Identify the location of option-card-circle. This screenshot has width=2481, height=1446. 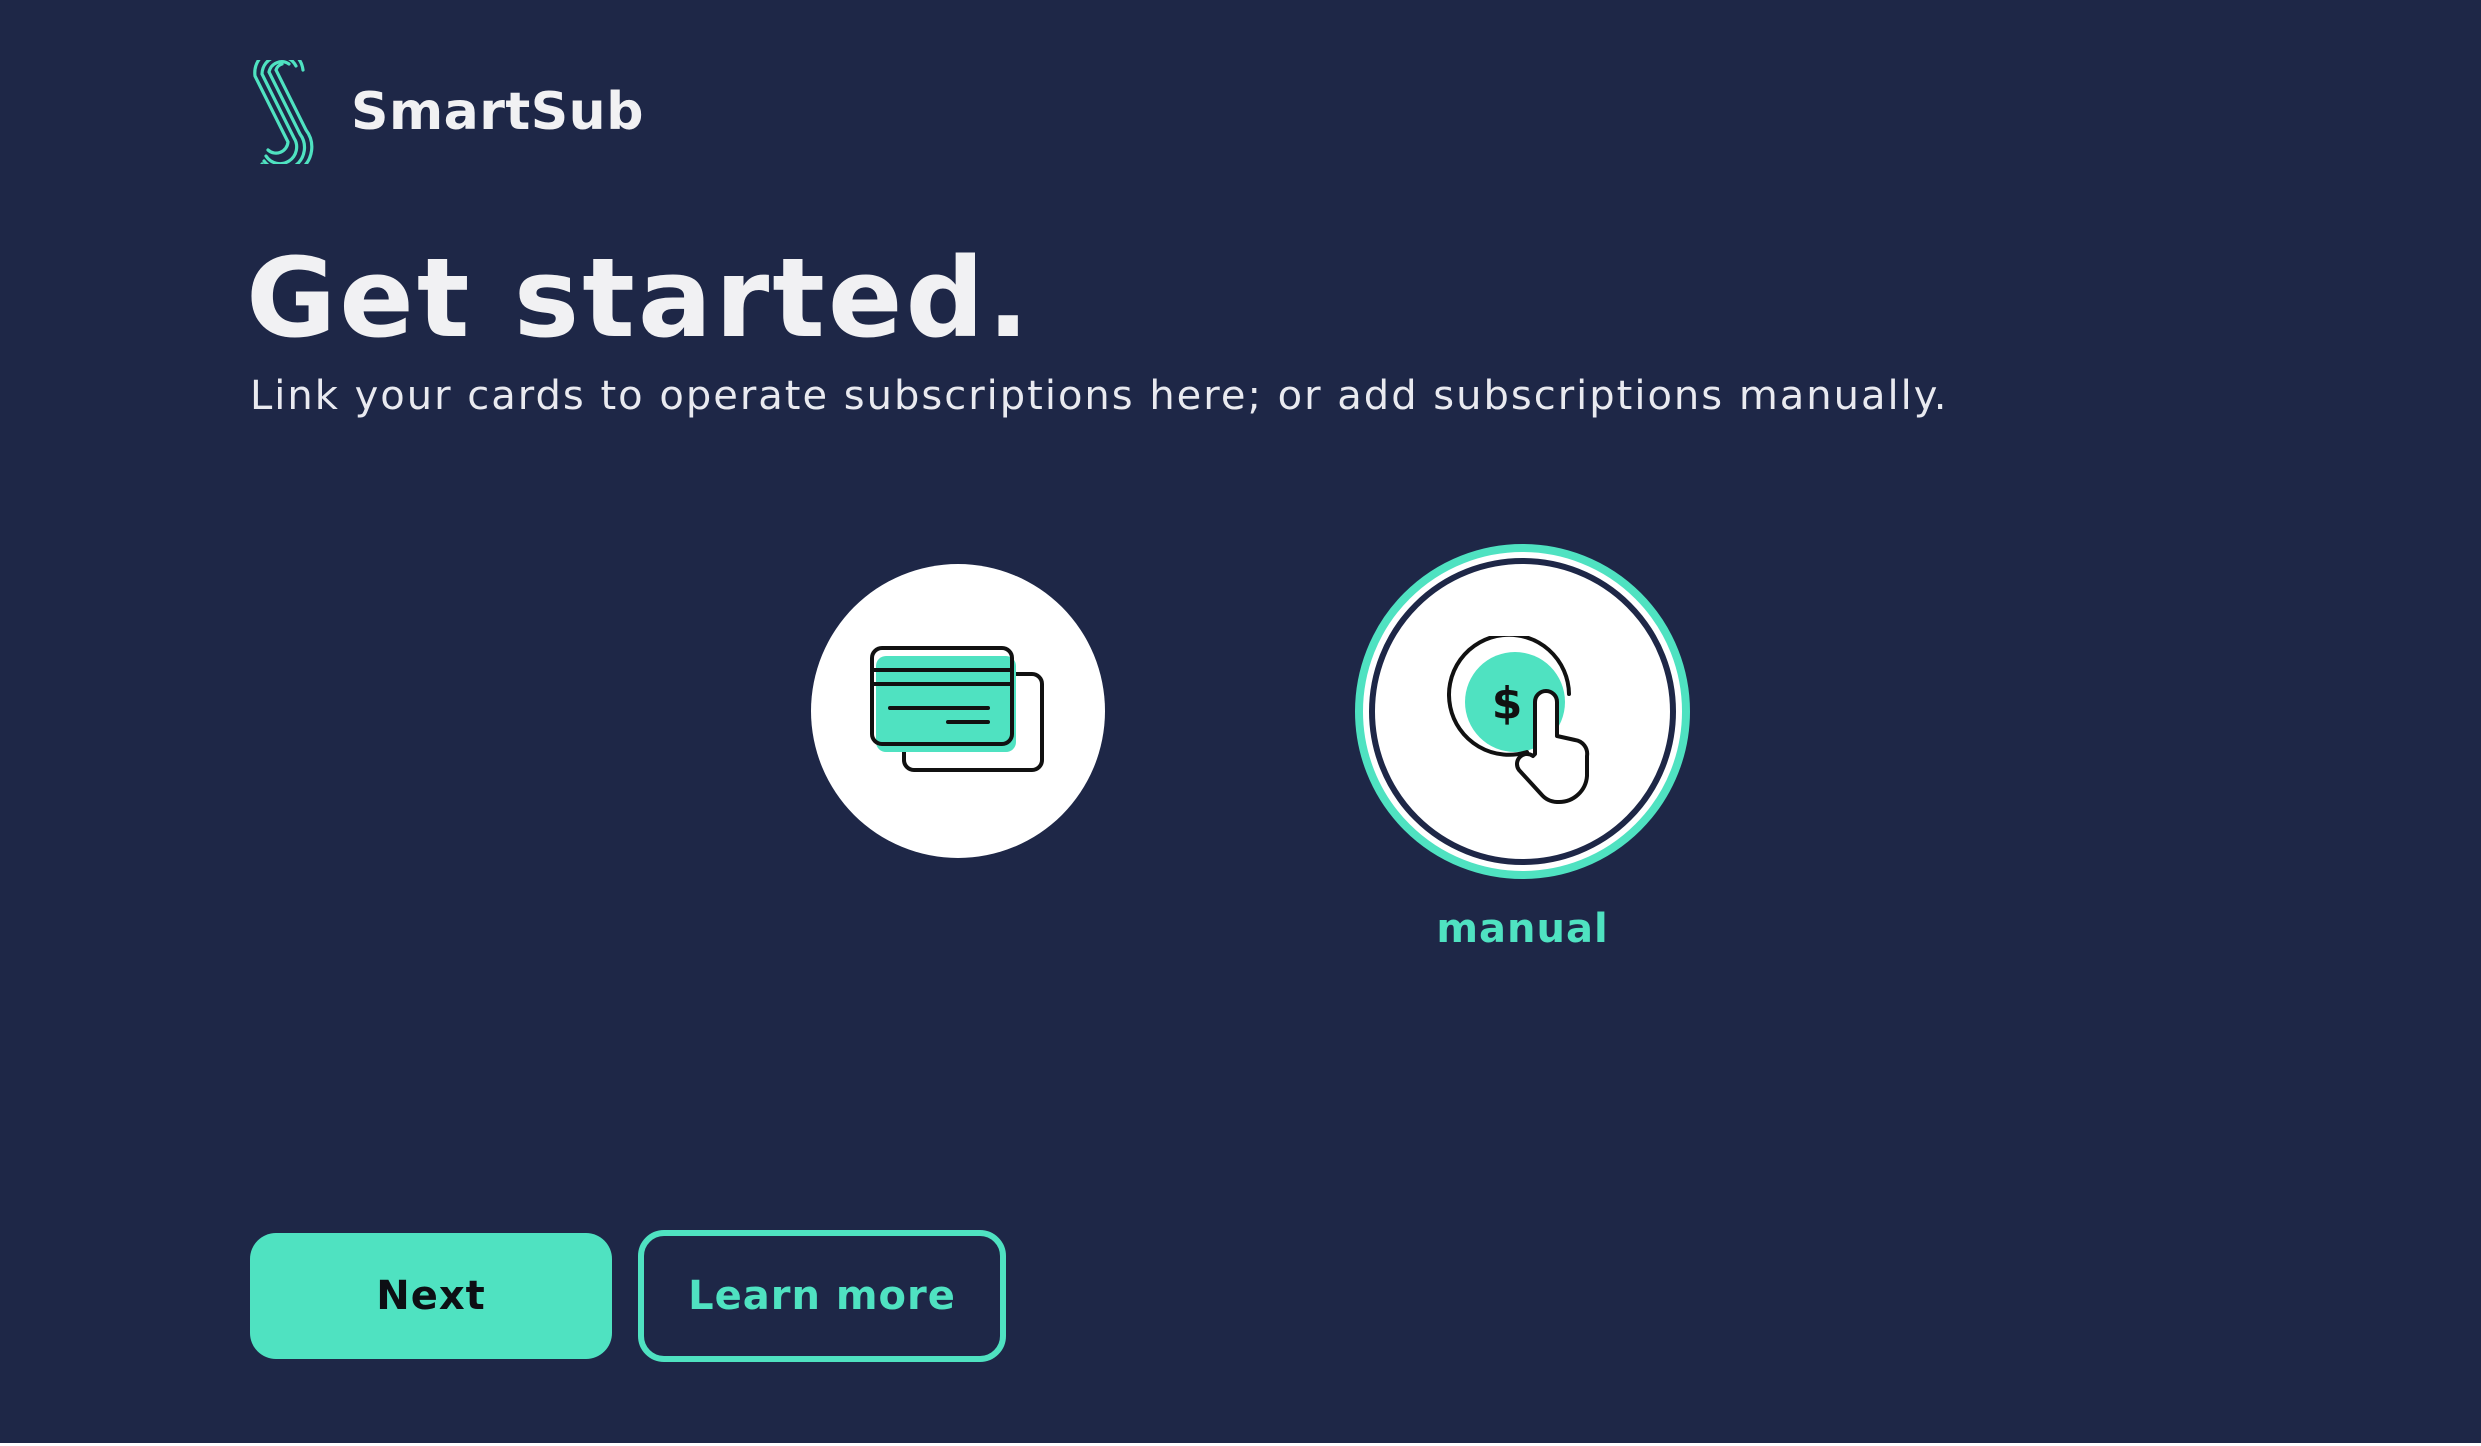
(958, 711).